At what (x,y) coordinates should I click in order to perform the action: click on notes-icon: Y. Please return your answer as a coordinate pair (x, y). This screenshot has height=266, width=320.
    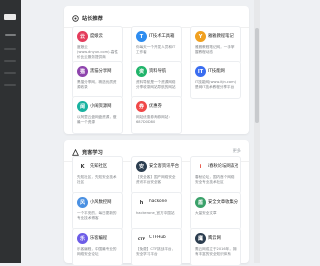
    Looking at the image, I should click on (200, 36).